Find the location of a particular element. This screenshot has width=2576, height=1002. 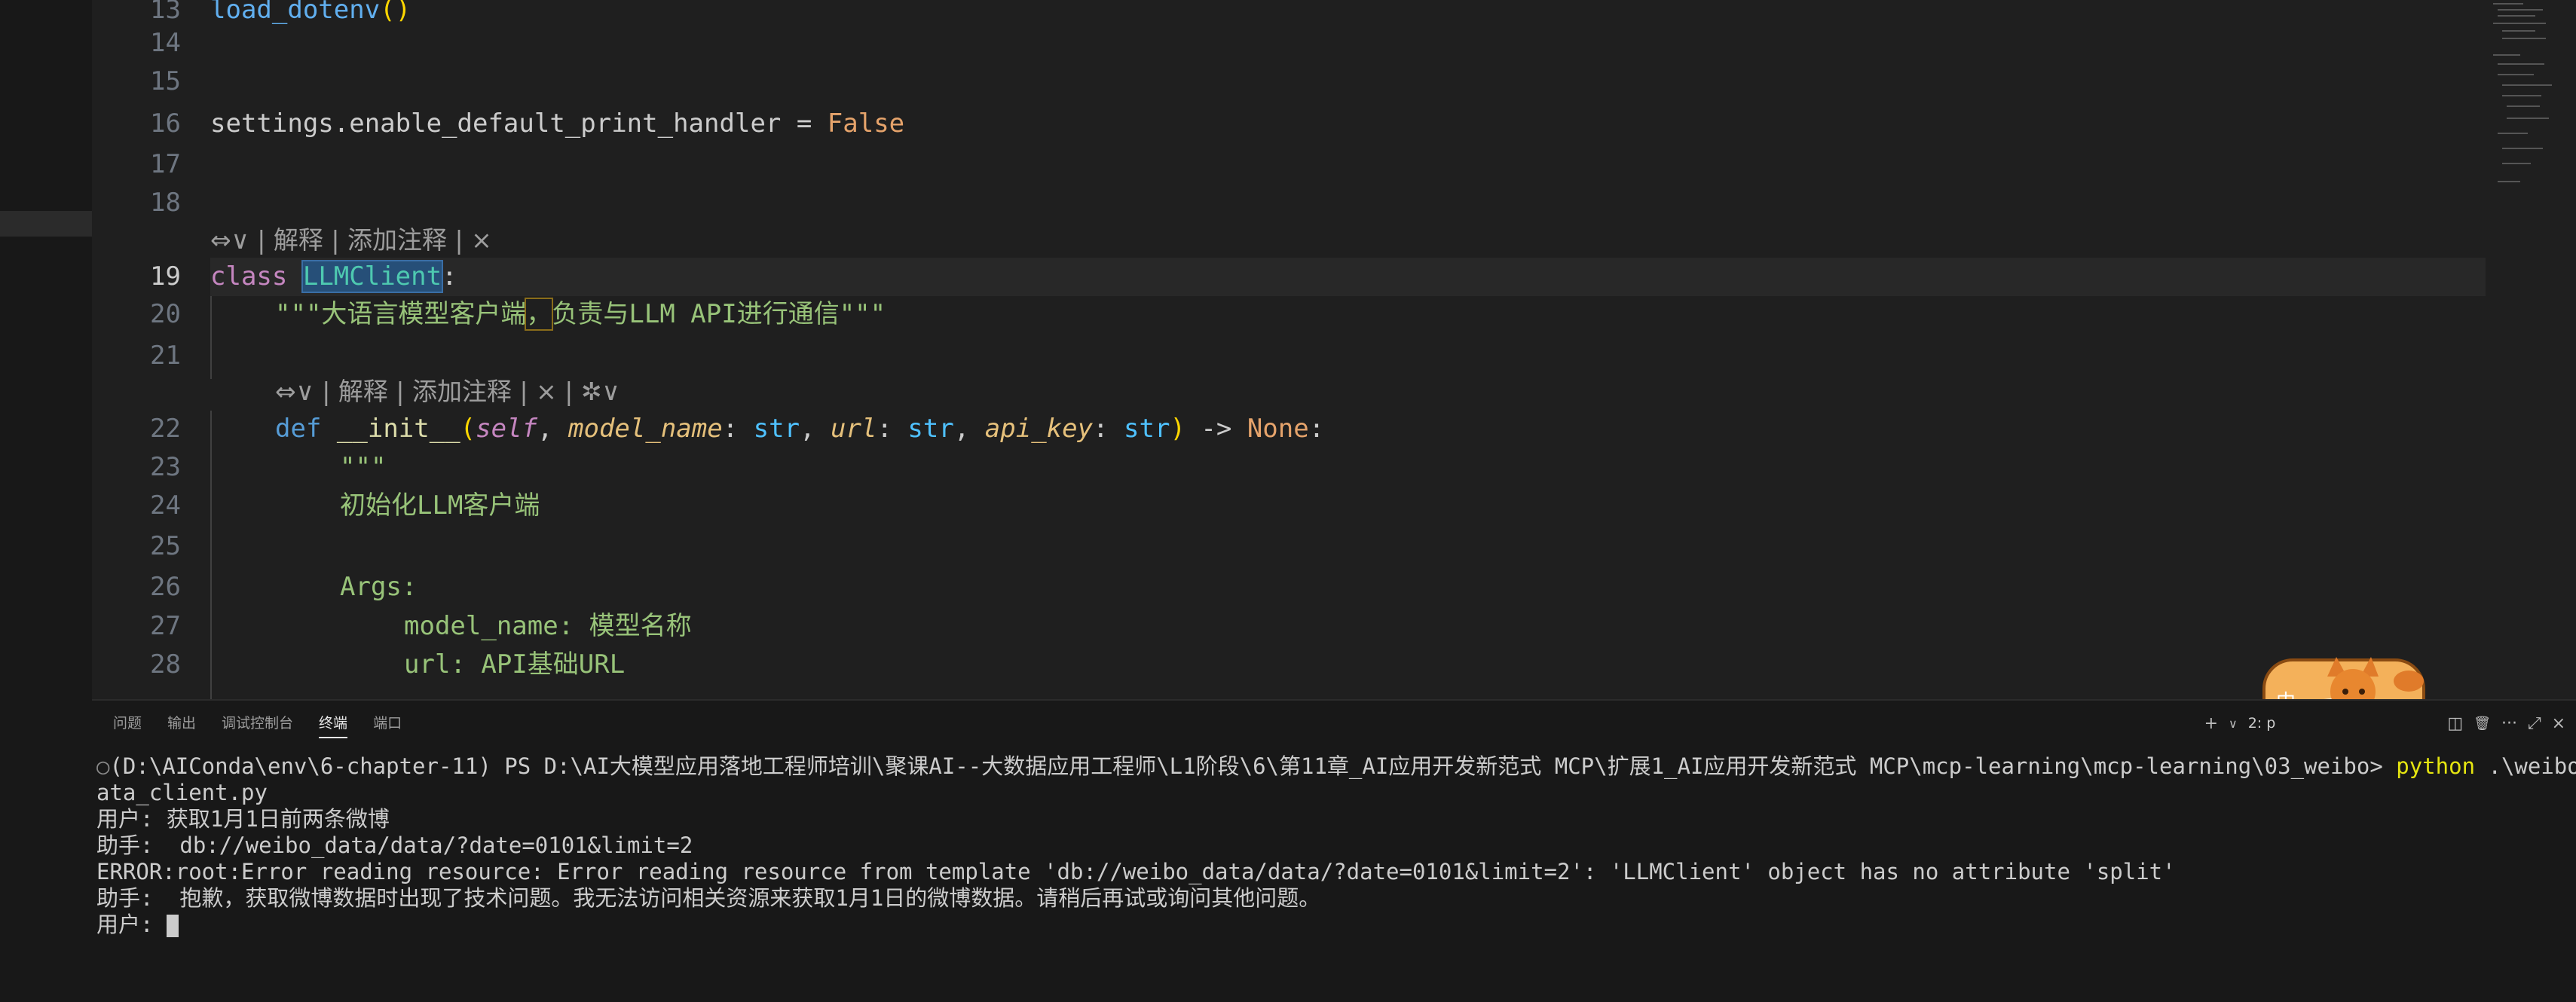

token-class-name: LLMClient is located at coordinates (372, 276).